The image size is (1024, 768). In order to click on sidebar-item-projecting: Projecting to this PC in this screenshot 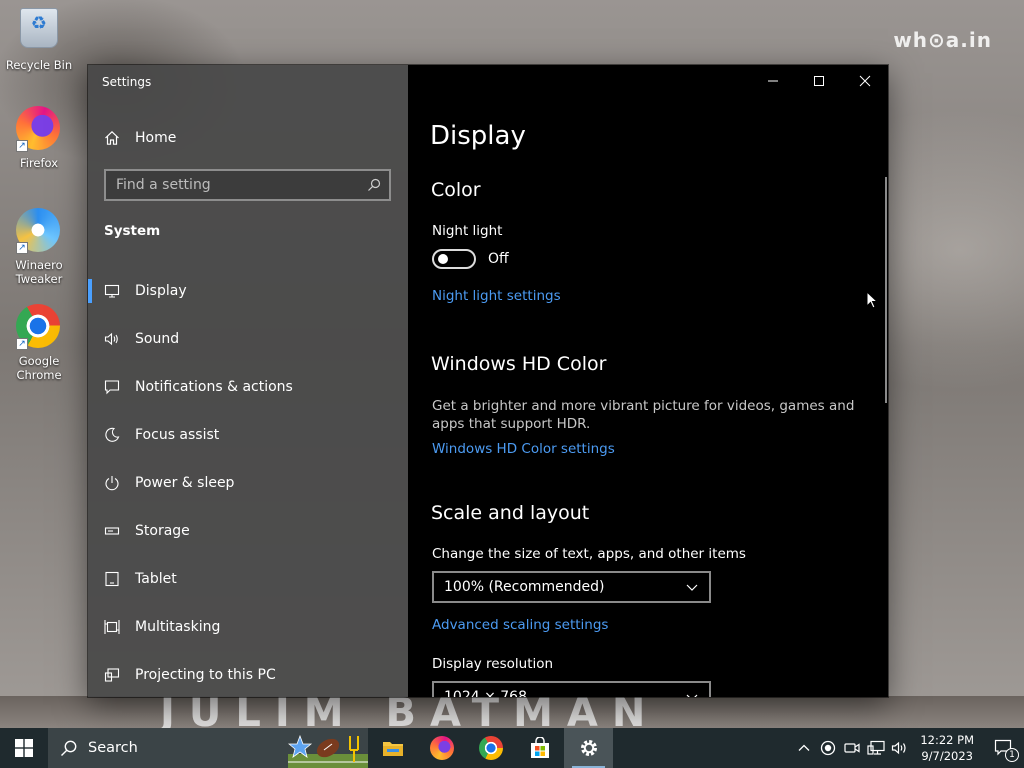, I will do `click(248, 674)`.